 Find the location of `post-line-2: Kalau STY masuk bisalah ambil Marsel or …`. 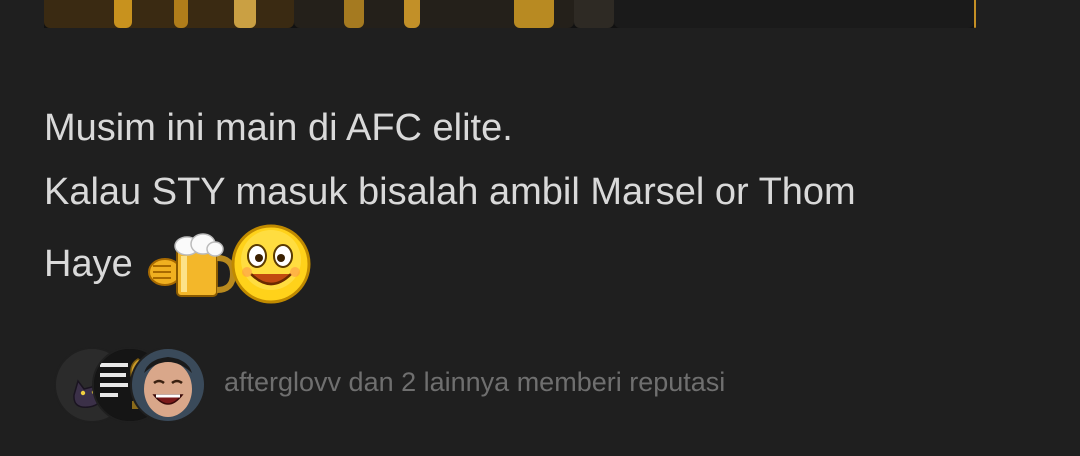

post-line-2: Kalau STY masuk bisalah ambil Marsel or … is located at coordinates (450, 192).